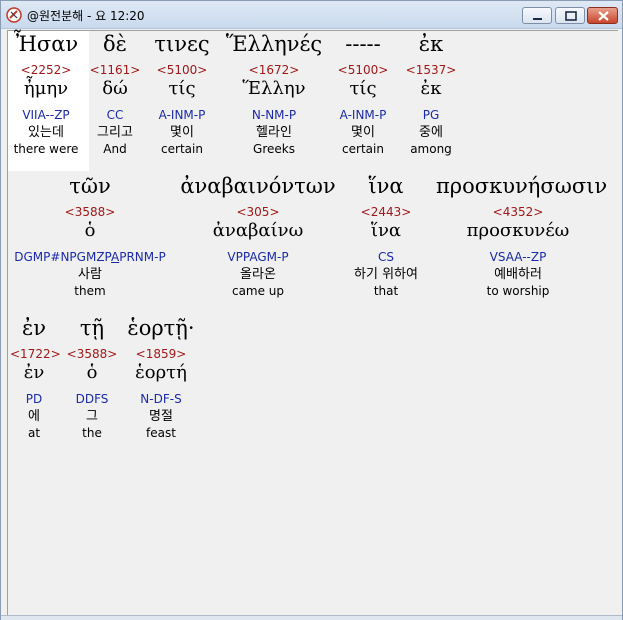 Image resolution: width=623 pixels, height=620 pixels. I want to click on morphology-code: VPPAGM-P, so click(258, 257).